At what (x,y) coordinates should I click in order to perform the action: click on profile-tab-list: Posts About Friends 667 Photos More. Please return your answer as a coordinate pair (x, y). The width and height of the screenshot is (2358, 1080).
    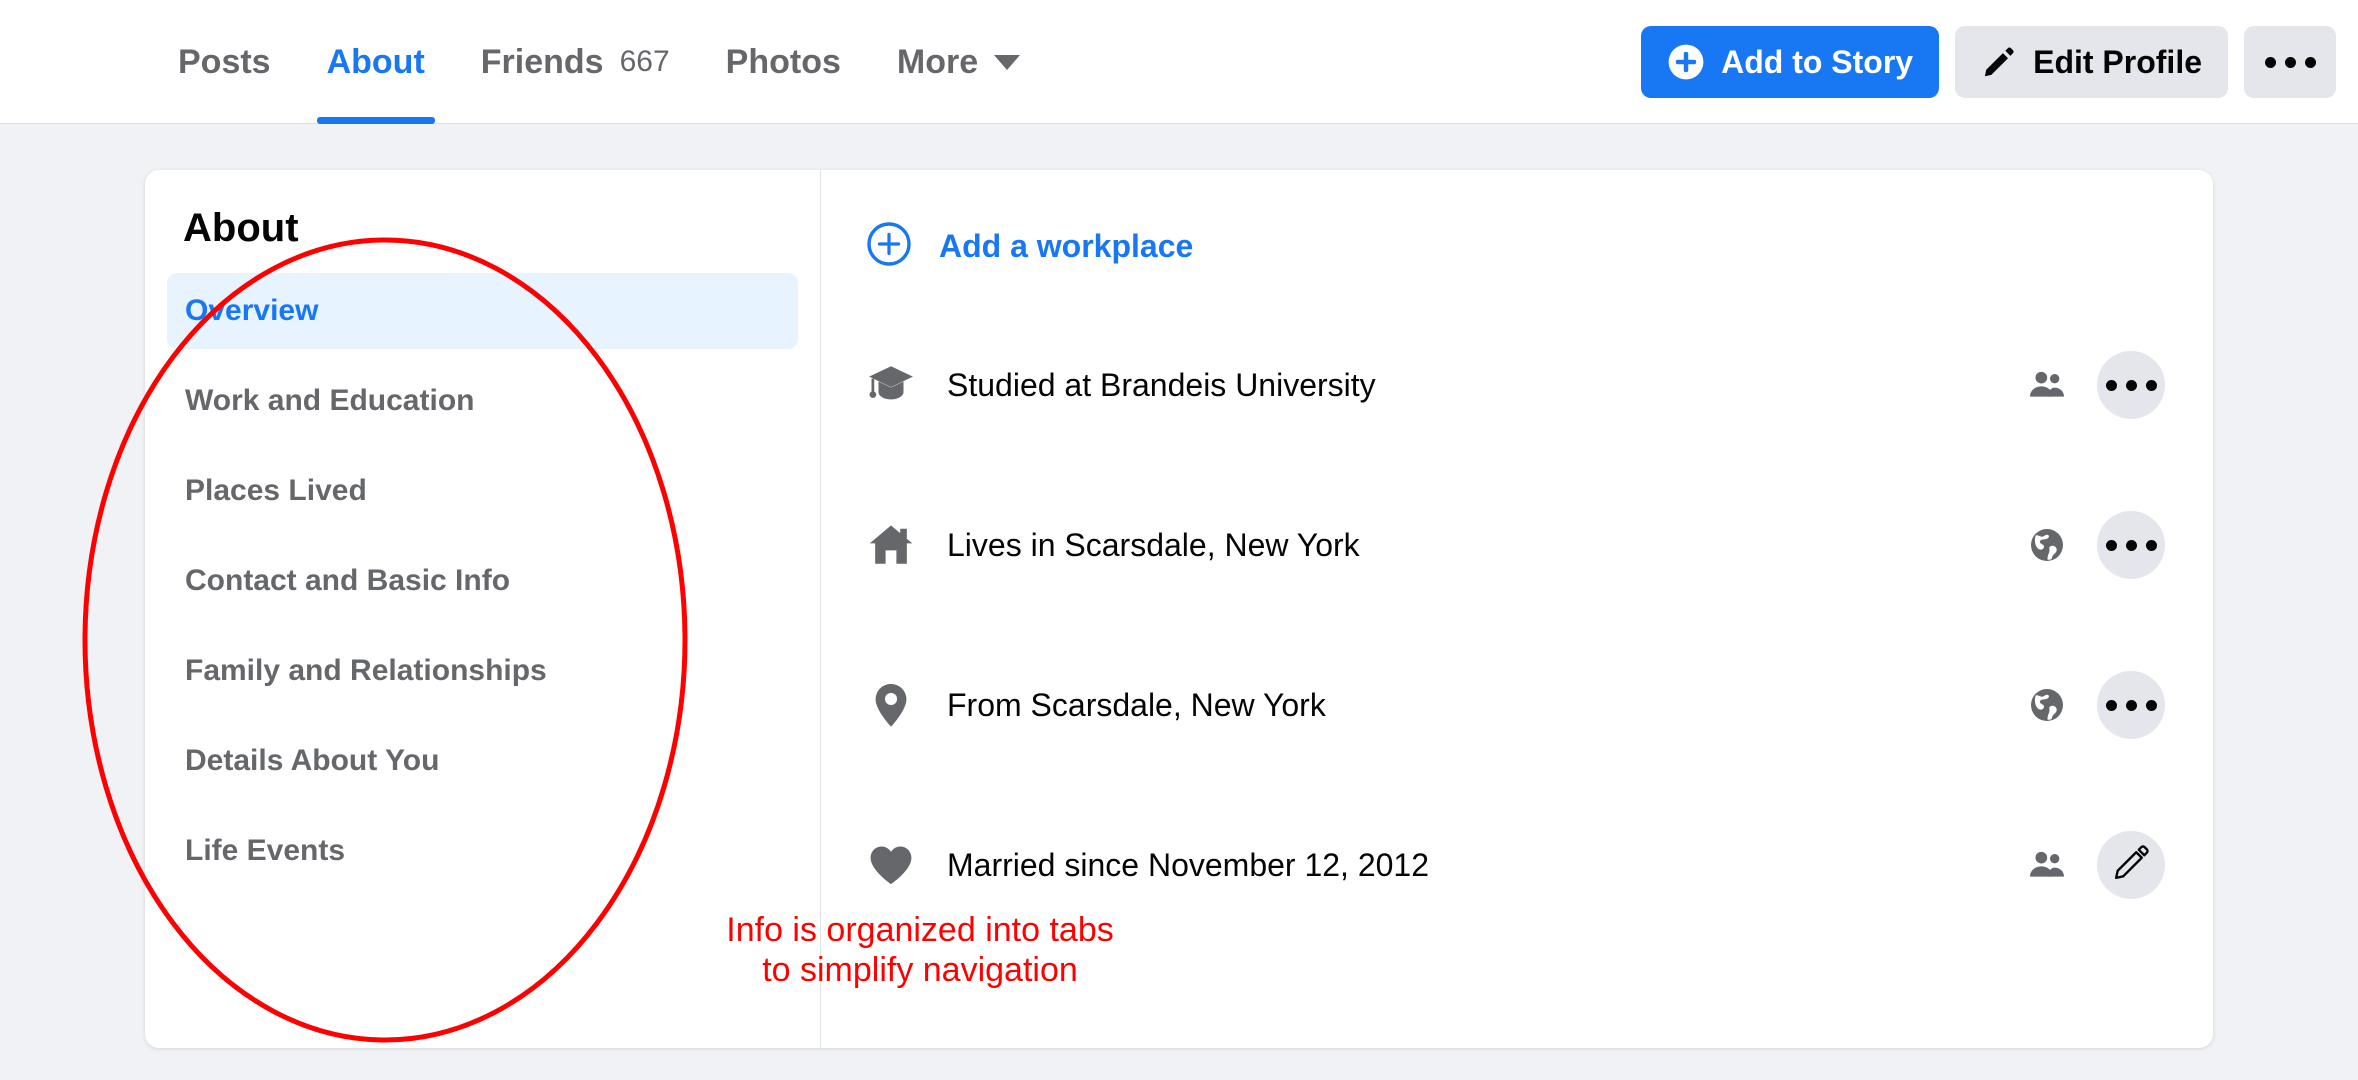
    Looking at the image, I should click on (599, 62).